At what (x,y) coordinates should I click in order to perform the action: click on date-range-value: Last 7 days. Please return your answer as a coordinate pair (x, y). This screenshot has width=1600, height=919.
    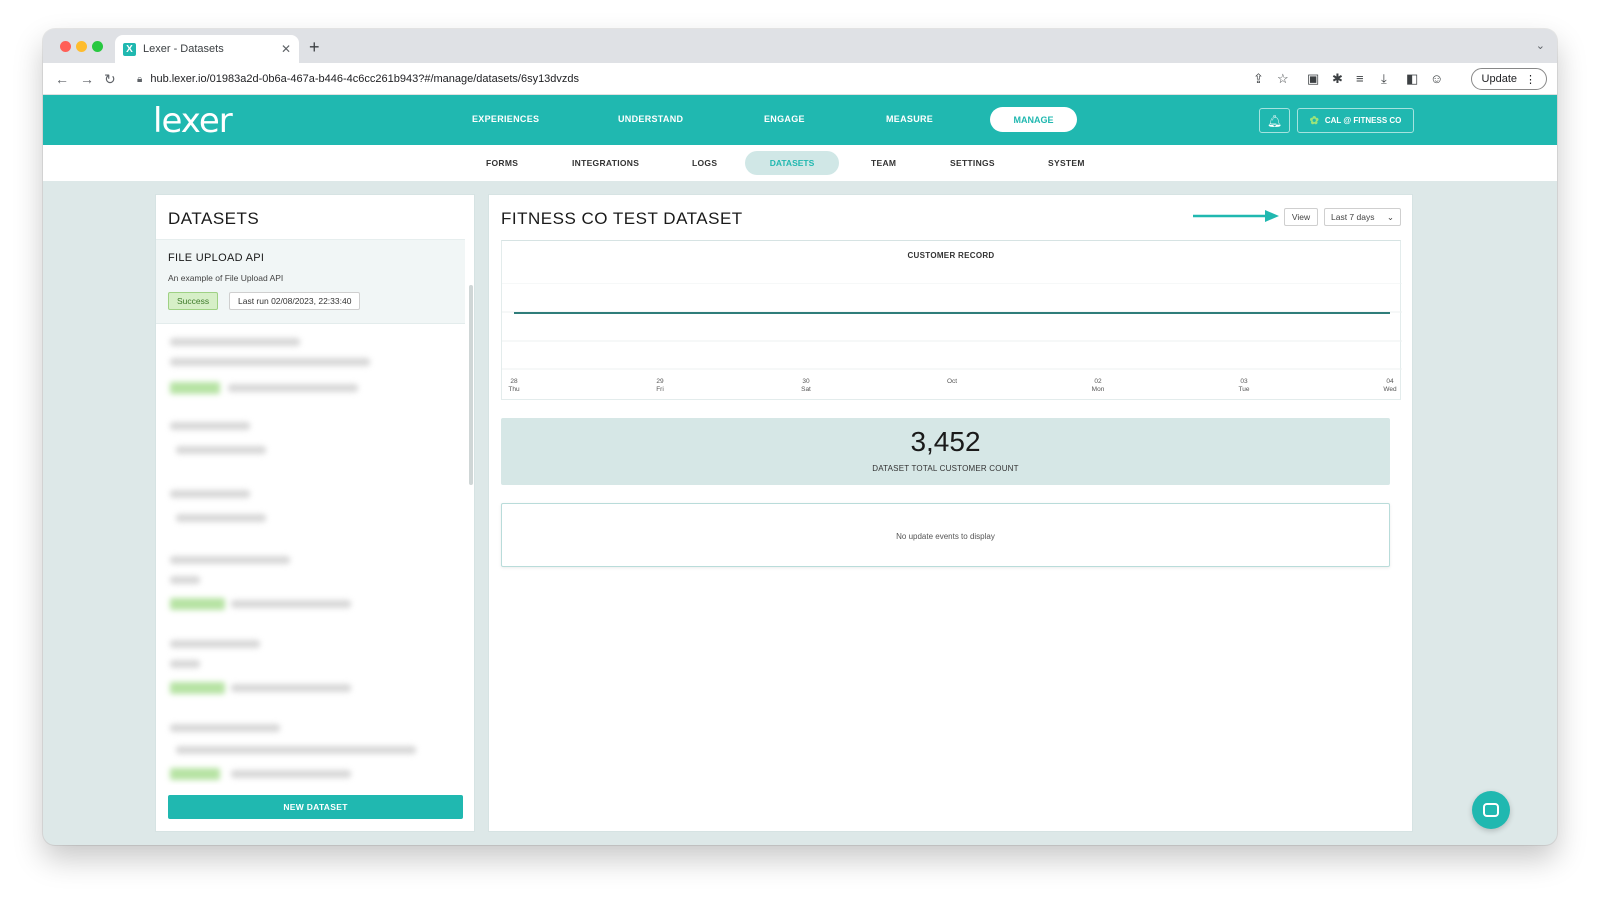
    Looking at the image, I should click on (1353, 217).